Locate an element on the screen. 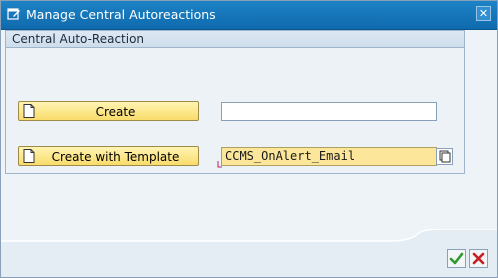 The height and width of the screenshot is (278, 498). close-button: ✕ is located at coordinates (483, 13).